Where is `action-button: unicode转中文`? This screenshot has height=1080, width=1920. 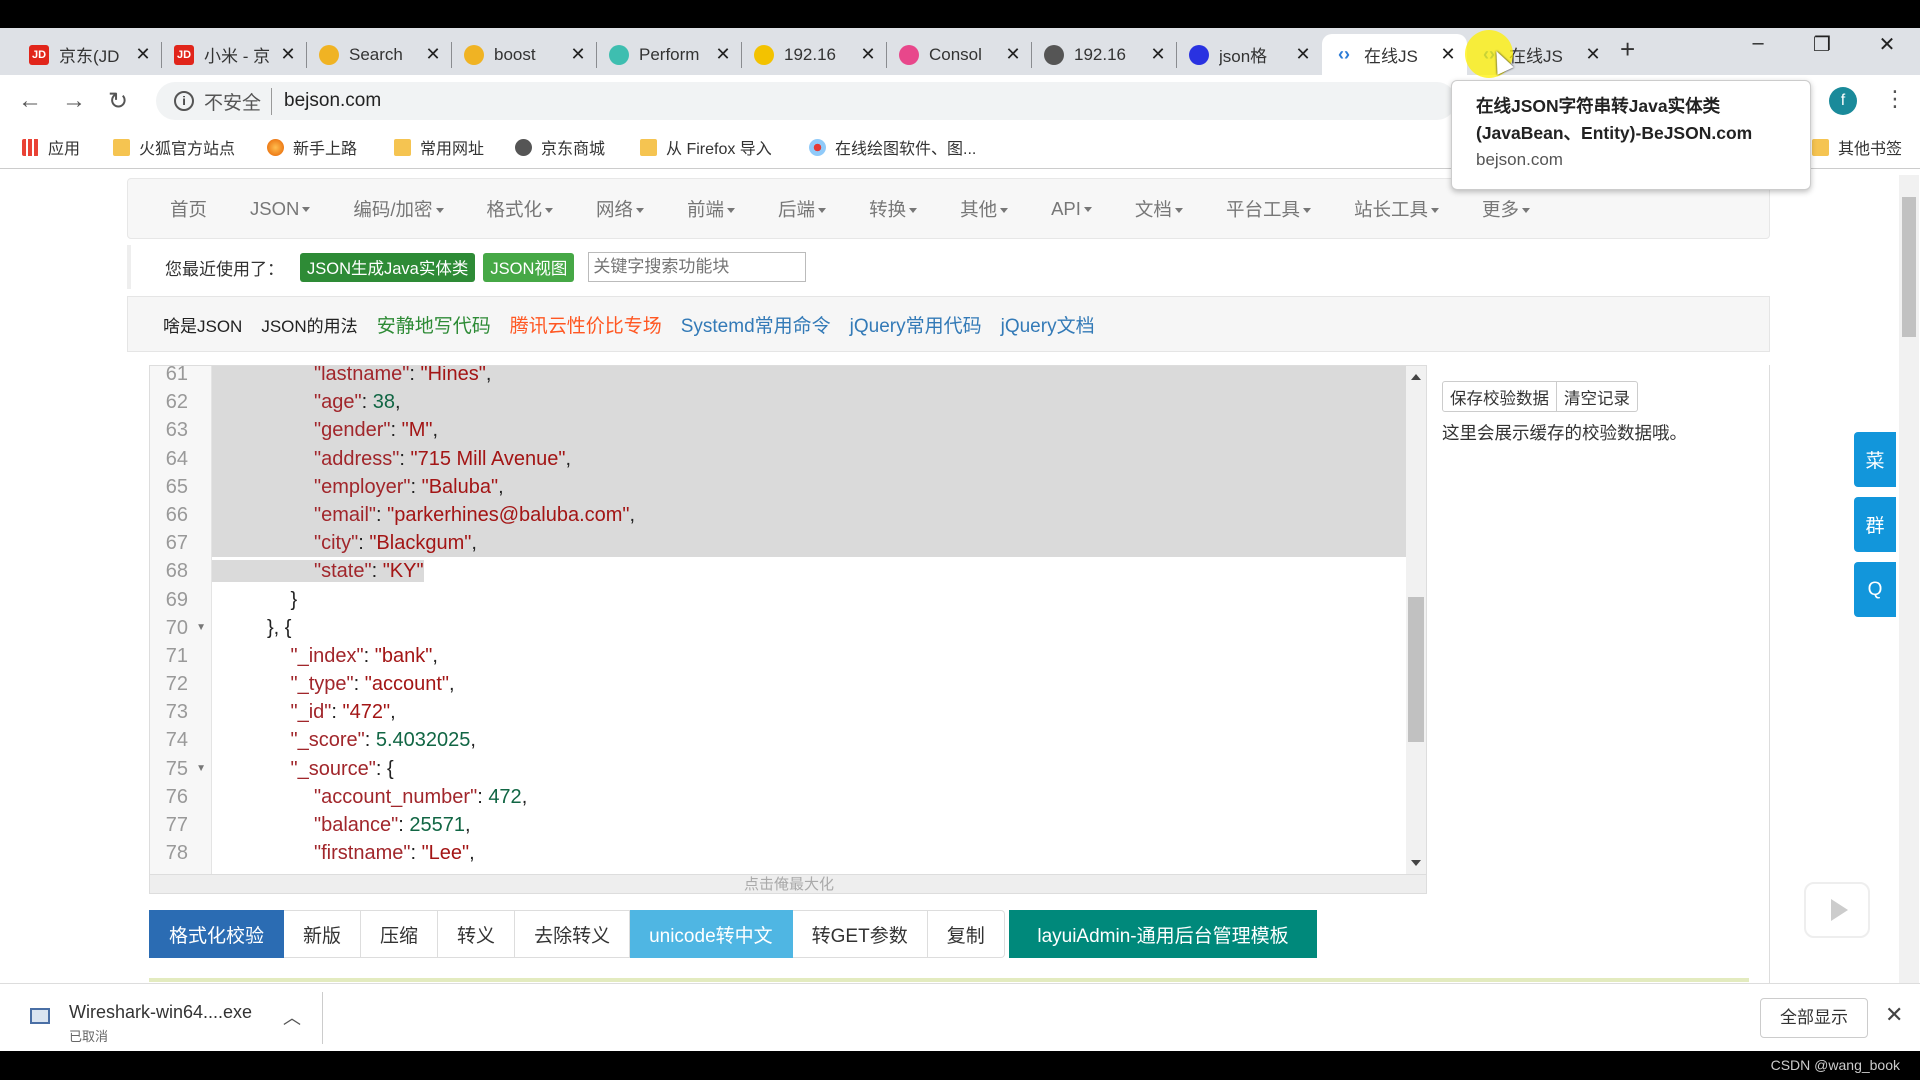
action-button: unicode转中文 is located at coordinates (711, 934).